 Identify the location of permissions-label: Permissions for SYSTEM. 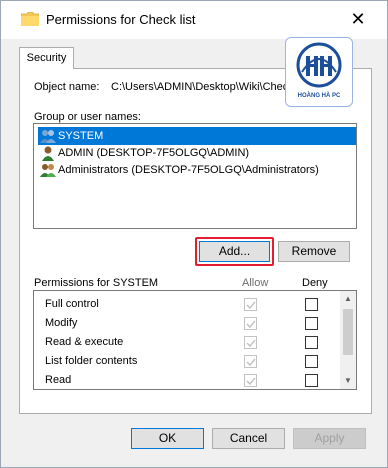
(96, 283).